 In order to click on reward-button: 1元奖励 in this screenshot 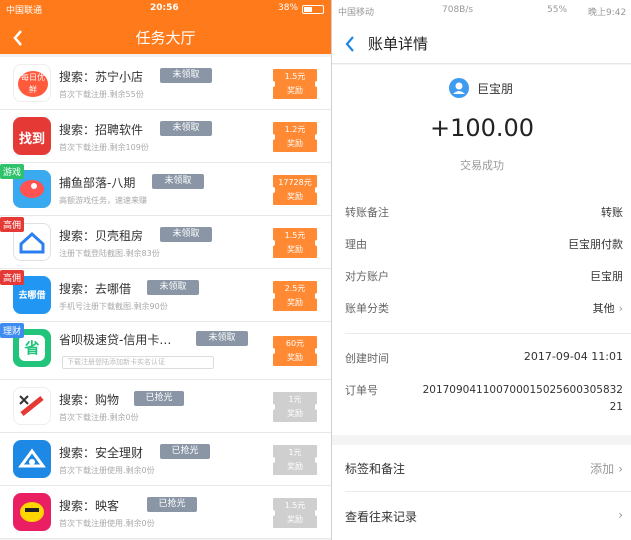, I will do `click(295, 460)`.